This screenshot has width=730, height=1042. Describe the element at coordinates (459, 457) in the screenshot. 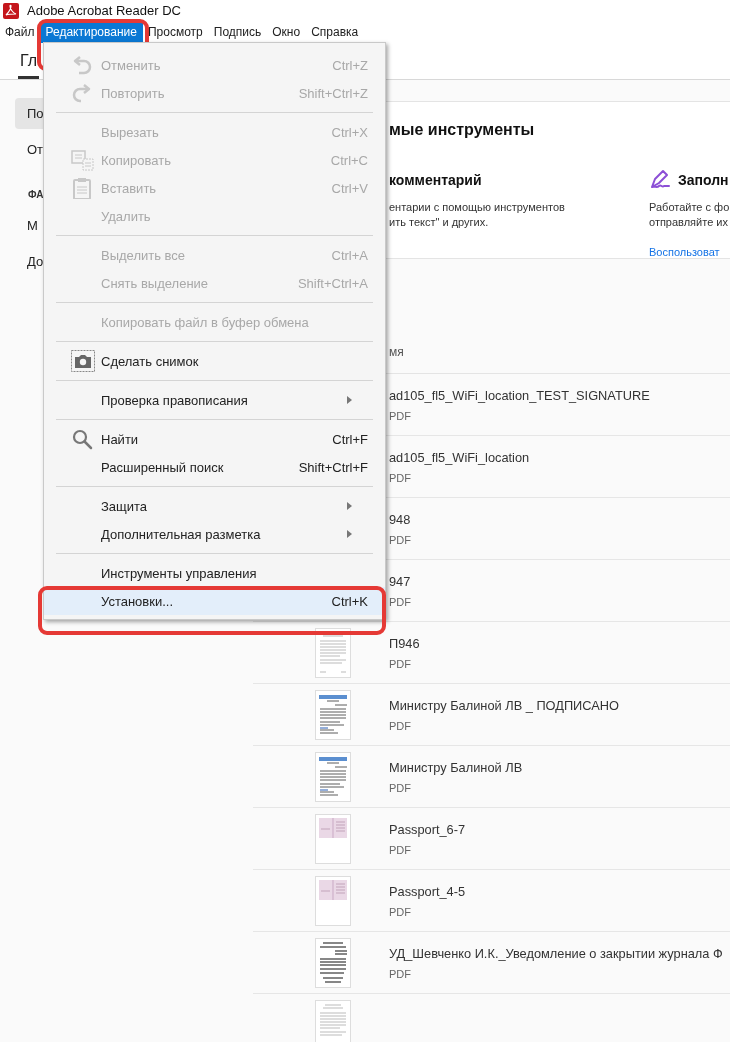

I see `file-name: ad105_fl5_WiFi_location` at that location.